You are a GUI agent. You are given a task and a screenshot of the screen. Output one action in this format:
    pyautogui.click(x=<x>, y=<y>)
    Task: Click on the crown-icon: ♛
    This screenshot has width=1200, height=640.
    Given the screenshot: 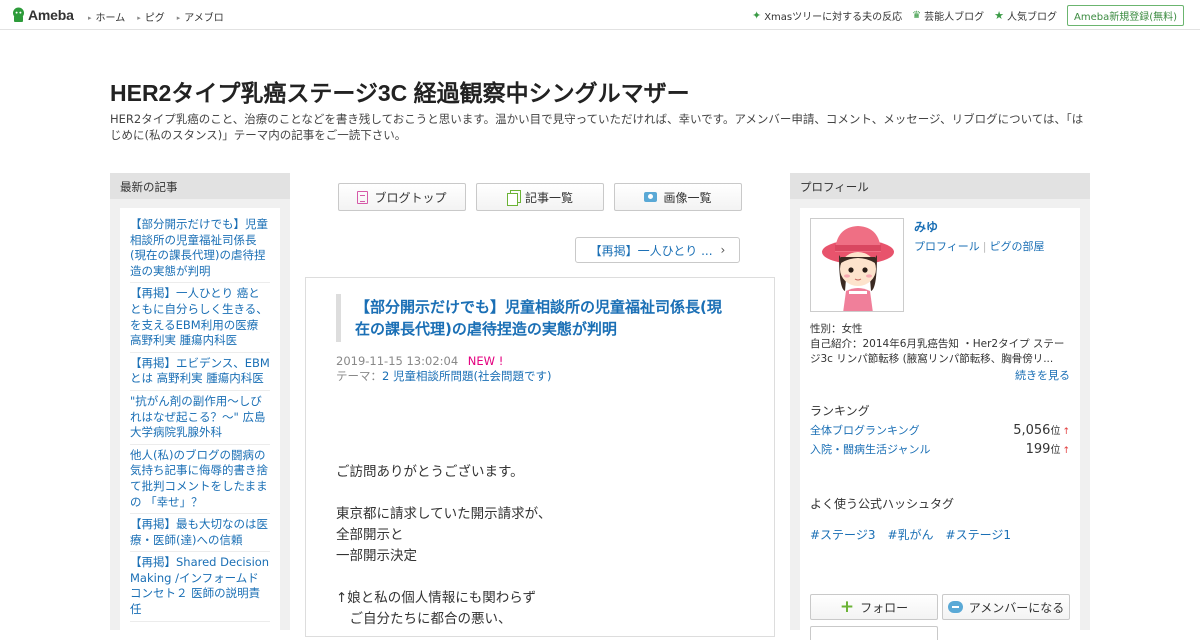 What is the action you would take?
    pyautogui.click(x=917, y=15)
    